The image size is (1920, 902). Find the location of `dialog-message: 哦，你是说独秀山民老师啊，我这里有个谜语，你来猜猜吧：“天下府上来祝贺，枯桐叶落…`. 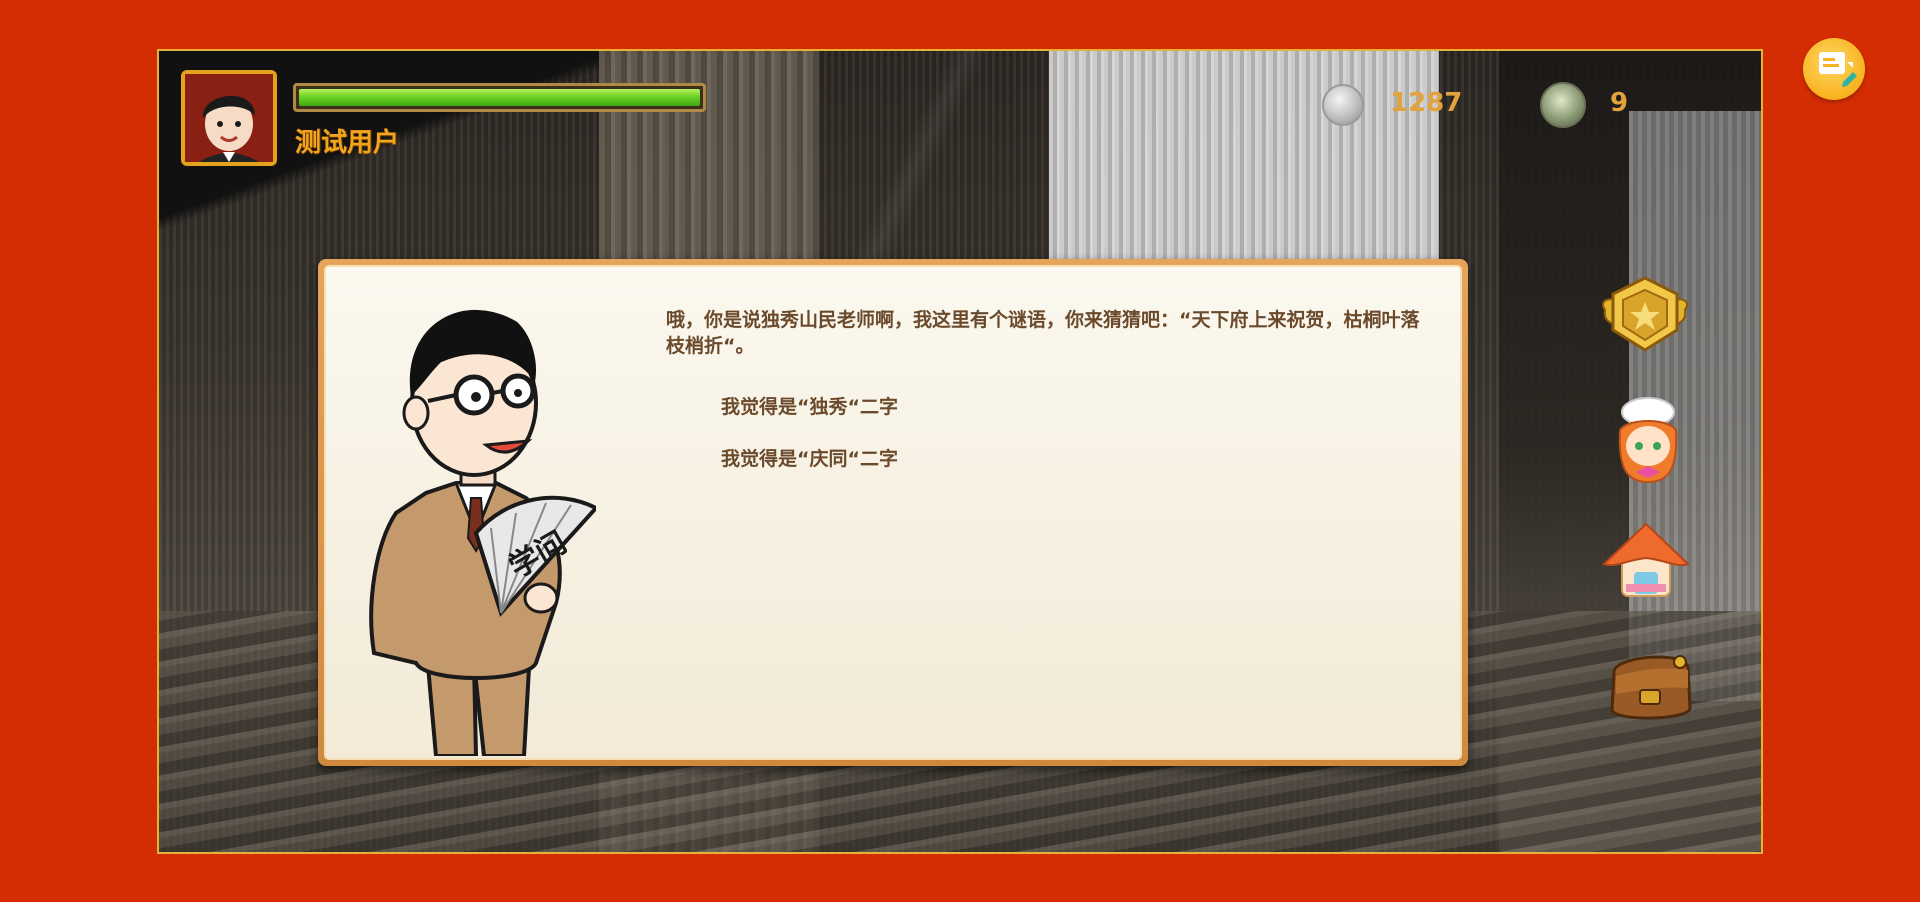

dialog-message: 哦，你是说独秀山民老师啊，我这里有个谜语，你来猜猜吧：“天下府上来祝贺，枯桐叶落… is located at coordinates (1043, 333).